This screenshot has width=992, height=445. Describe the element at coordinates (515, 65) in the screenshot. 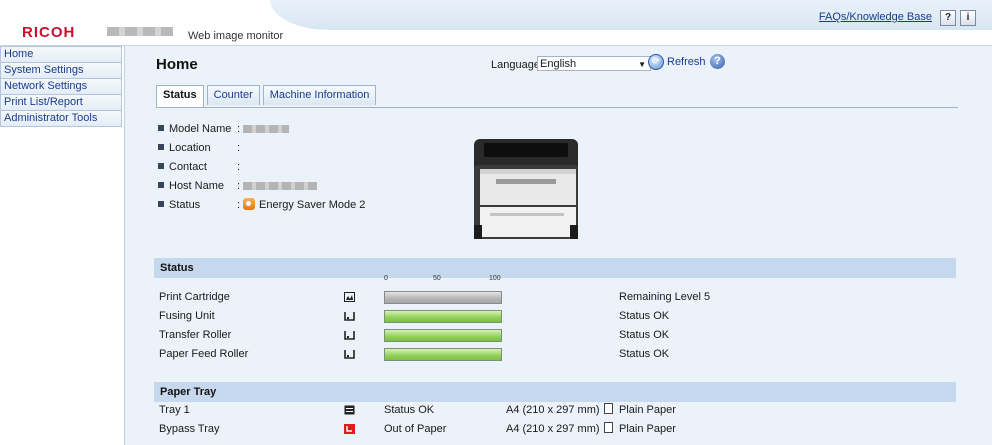

I see `language-label: Language` at that location.